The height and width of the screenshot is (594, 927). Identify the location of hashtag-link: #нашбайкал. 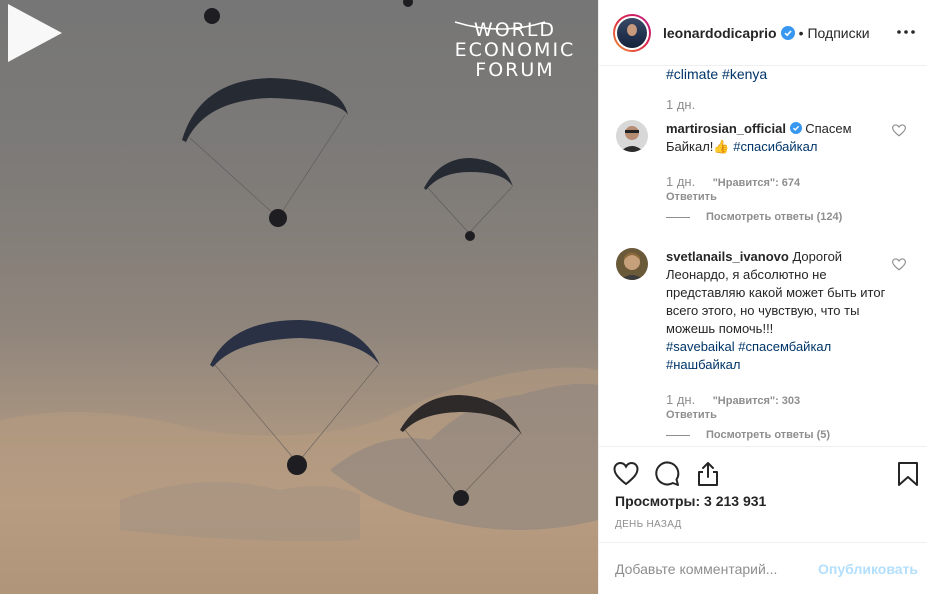
(703, 364).